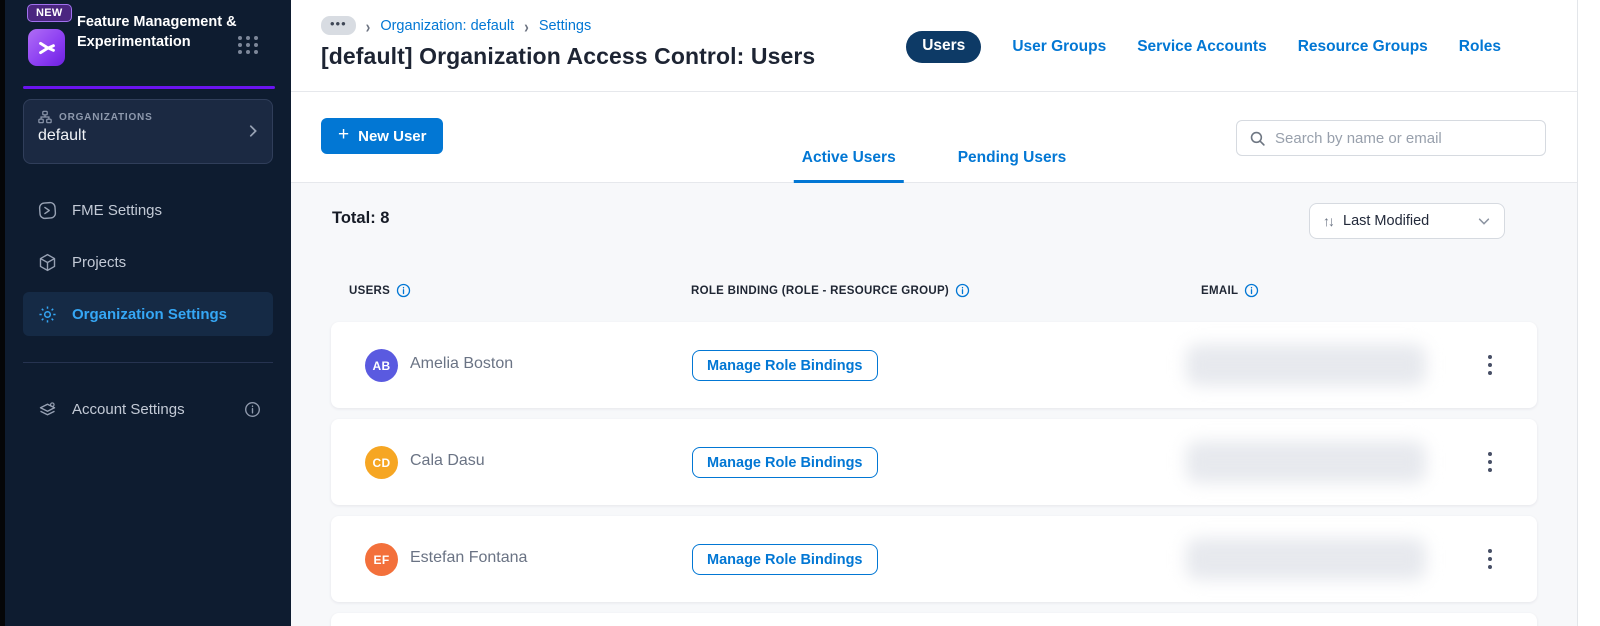 Image resolution: width=1600 pixels, height=626 pixels. I want to click on sidebar-item-account-settings: Account Settings, so click(148, 409).